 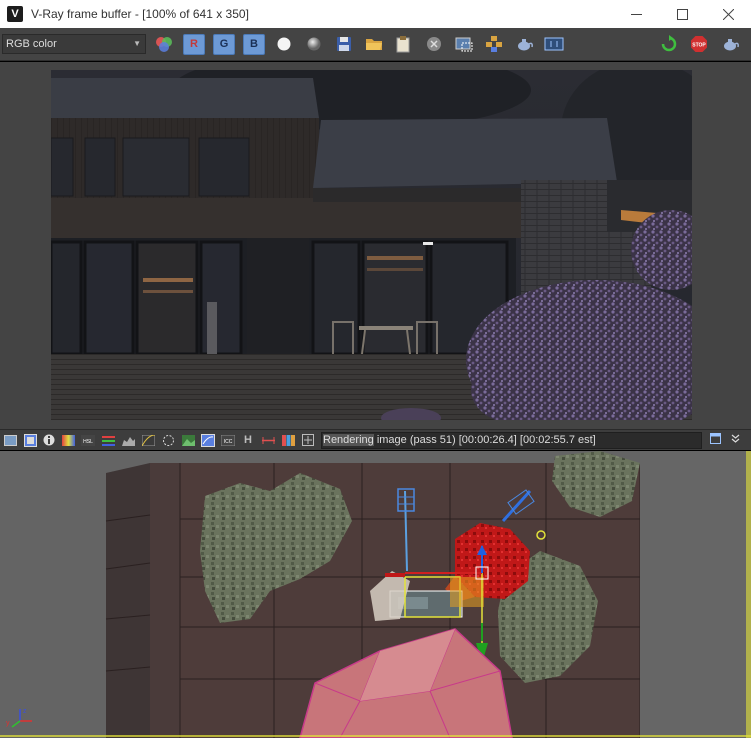 I want to click on color-channels-icon, so click(x=164, y=44).